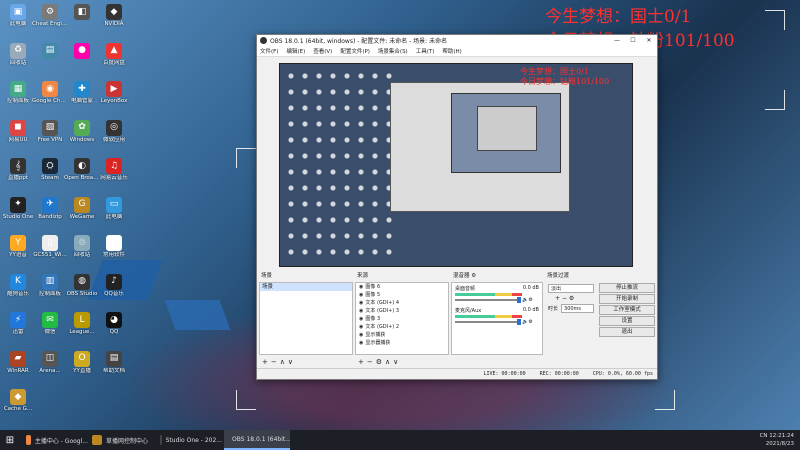 This screenshot has width=800, height=450. I want to click on source-item: ◉ 文本 (GDI+) 3, so click(402, 311).